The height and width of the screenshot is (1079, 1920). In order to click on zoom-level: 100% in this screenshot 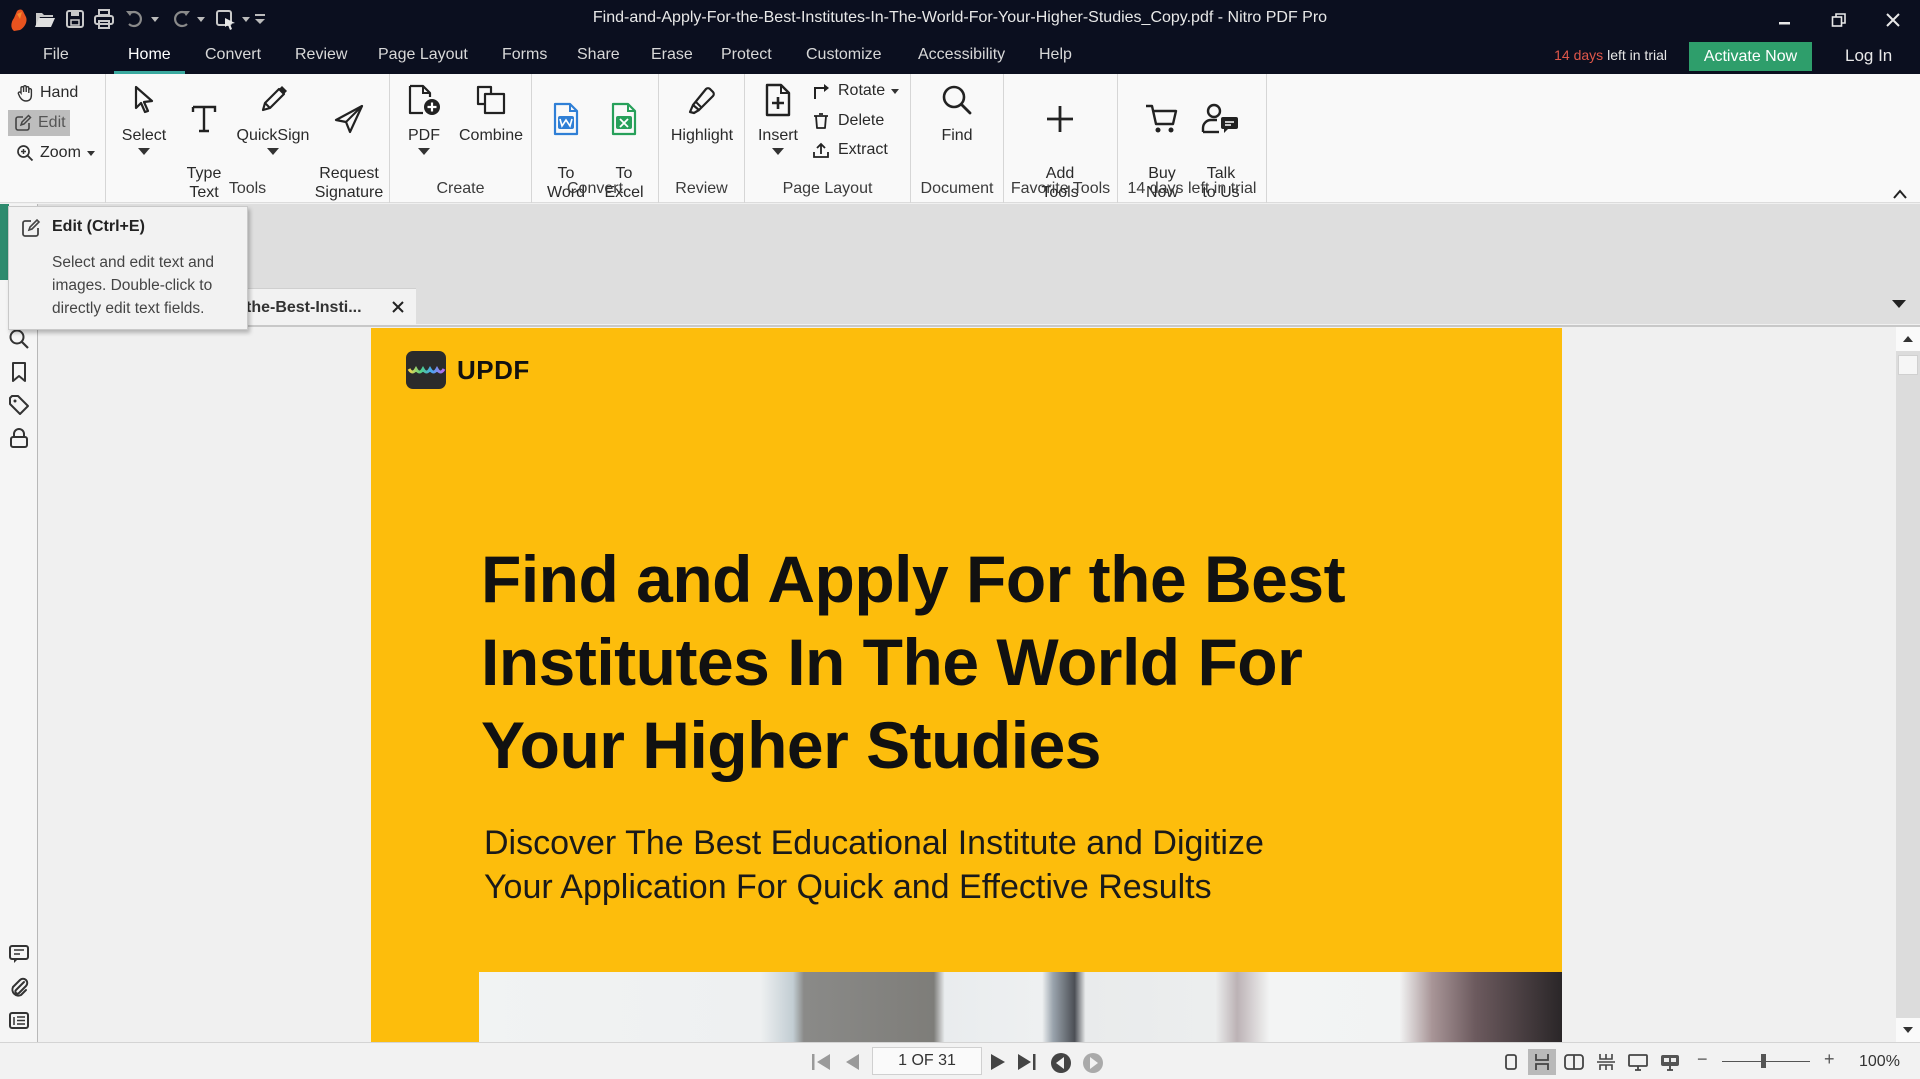, I will do `click(1879, 1062)`.